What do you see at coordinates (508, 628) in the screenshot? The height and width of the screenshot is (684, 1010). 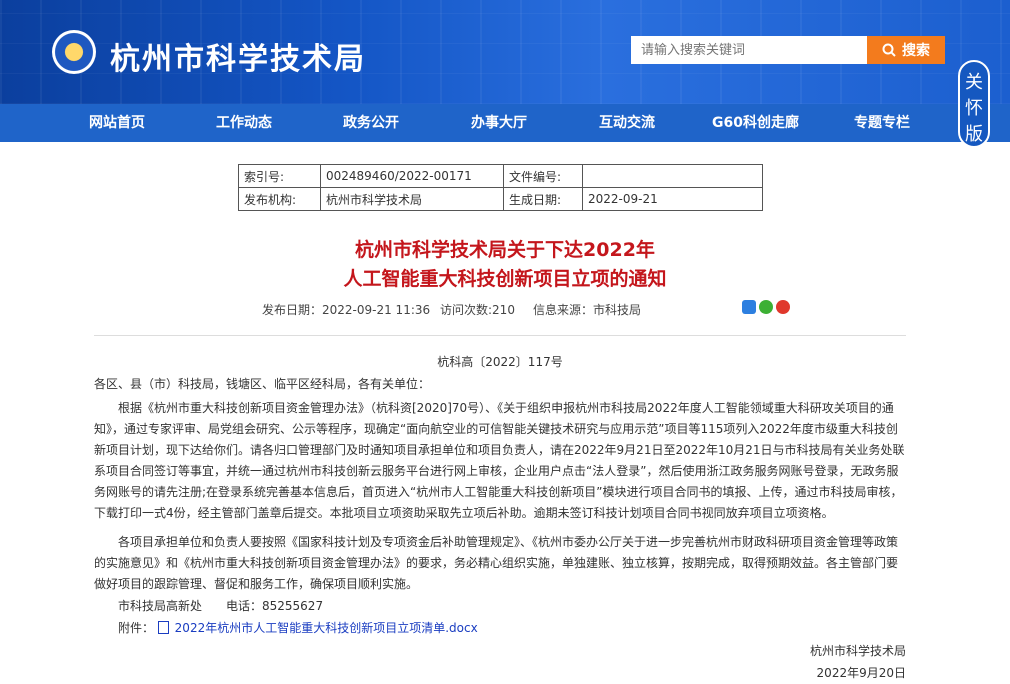 I see `attachment-line: 附件： 2022年杭州市人工智能重大科技创新项目立项清单.docx` at bounding box center [508, 628].